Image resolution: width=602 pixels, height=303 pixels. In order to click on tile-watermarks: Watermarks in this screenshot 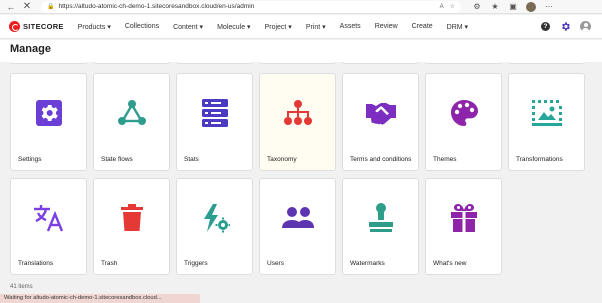, I will do `click(380, 226)`.